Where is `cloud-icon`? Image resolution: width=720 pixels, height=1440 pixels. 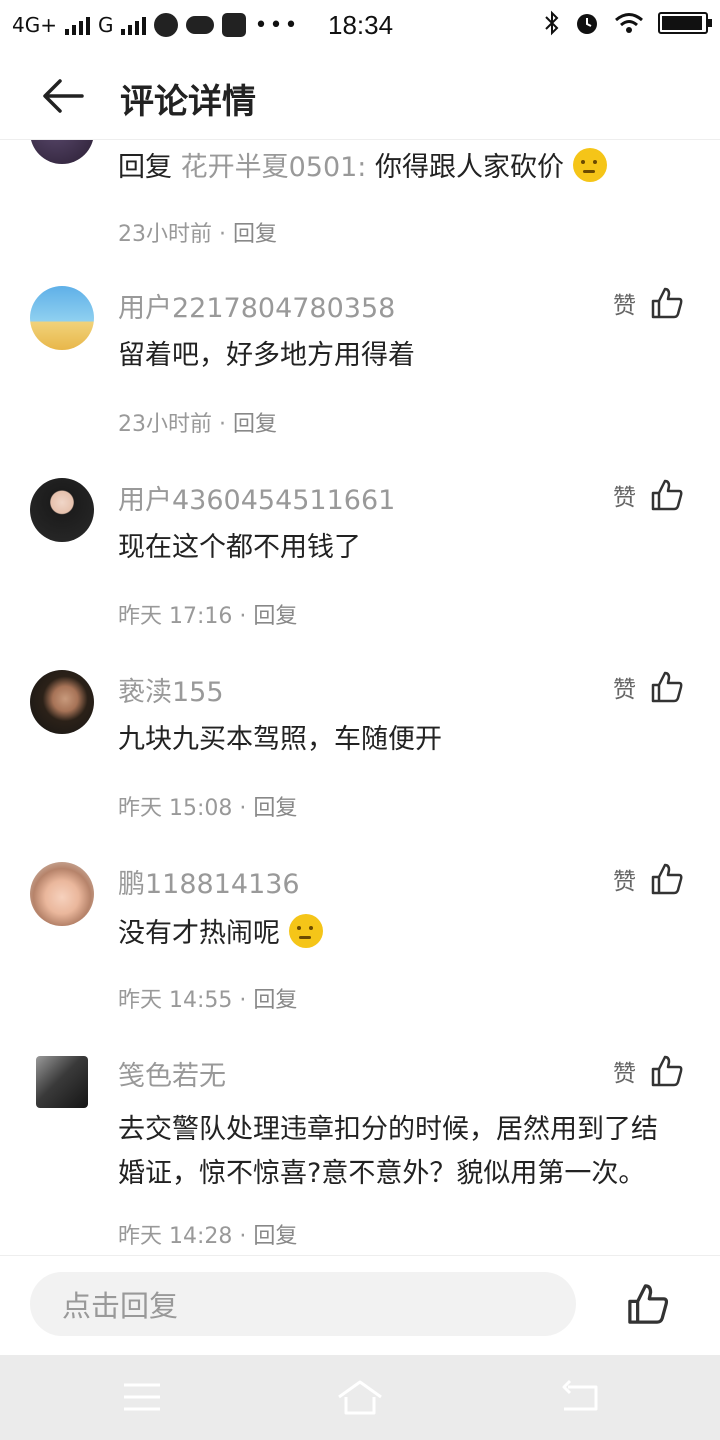 cloud-icon is located at coordinates (200, 25).